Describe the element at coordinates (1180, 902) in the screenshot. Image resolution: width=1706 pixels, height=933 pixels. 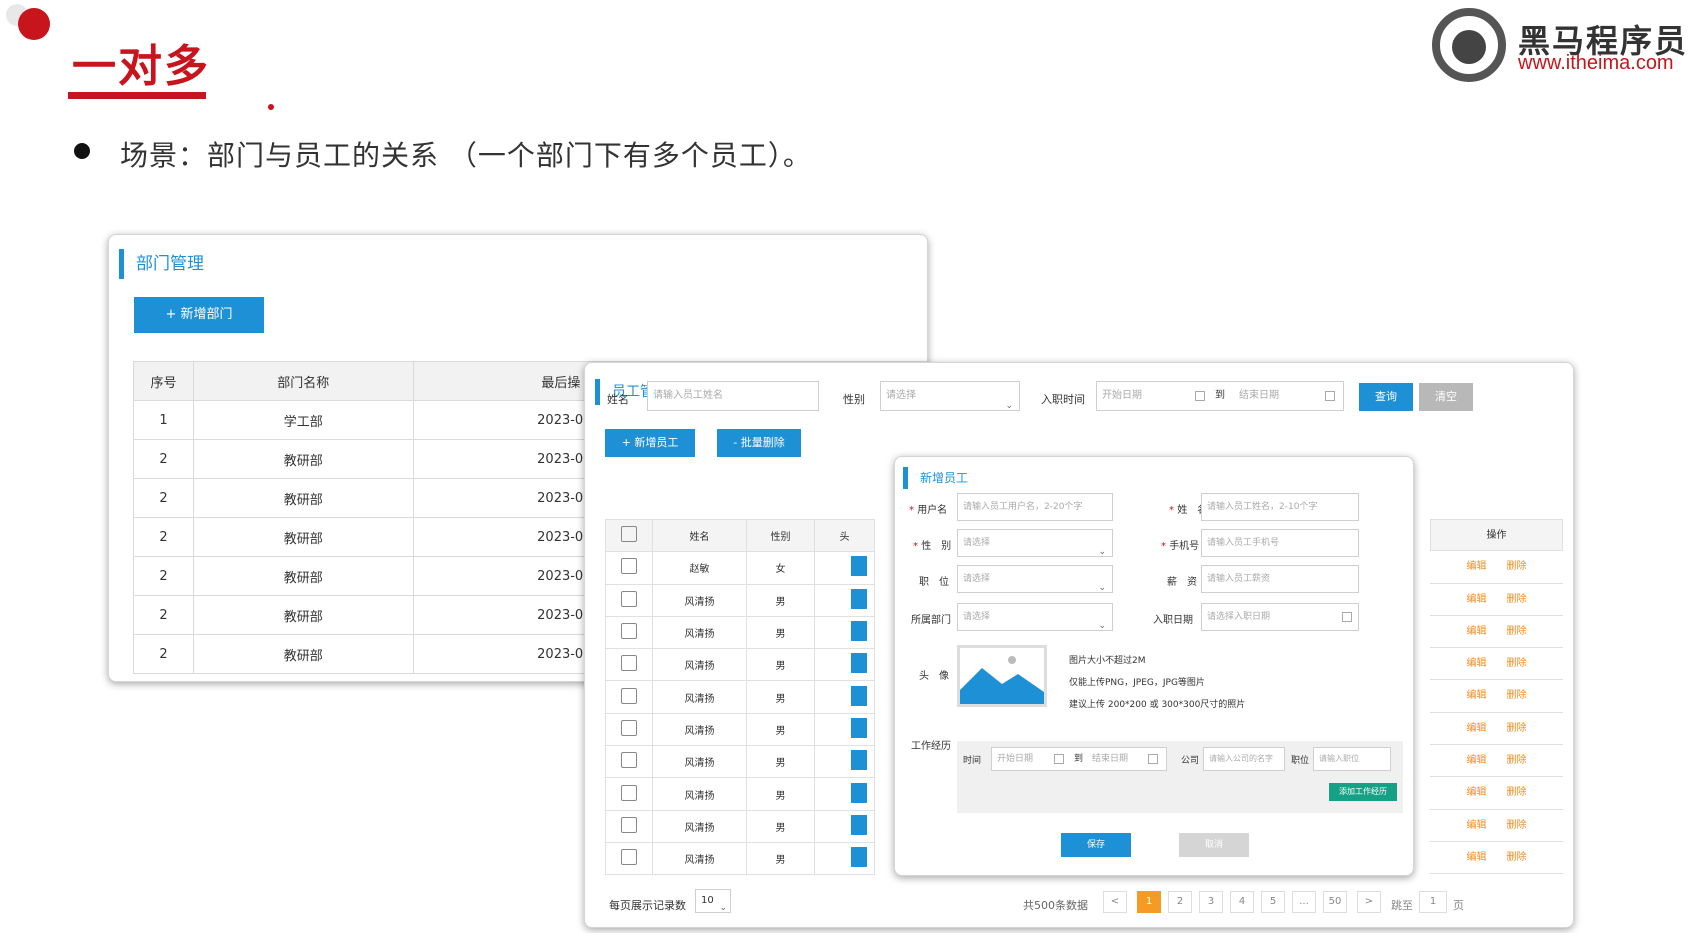
I see `page-button: 2` at that location.